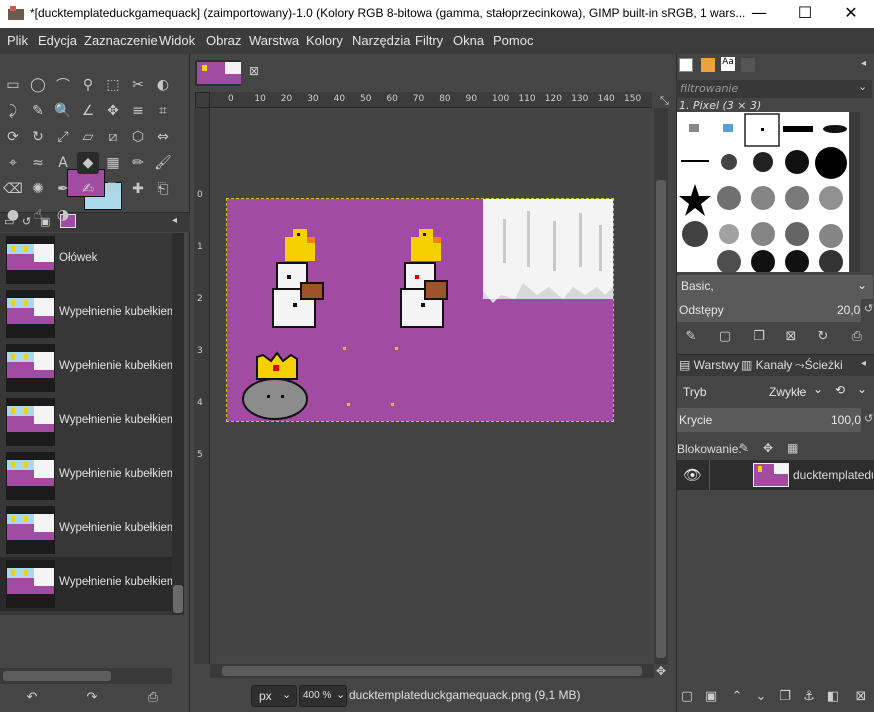 Image resolution: width=874 pixels, height=712 pixels. Describe the element at coordinates (661, 671) in the screenshot. I see `navigate-icon: ✥` at that location.